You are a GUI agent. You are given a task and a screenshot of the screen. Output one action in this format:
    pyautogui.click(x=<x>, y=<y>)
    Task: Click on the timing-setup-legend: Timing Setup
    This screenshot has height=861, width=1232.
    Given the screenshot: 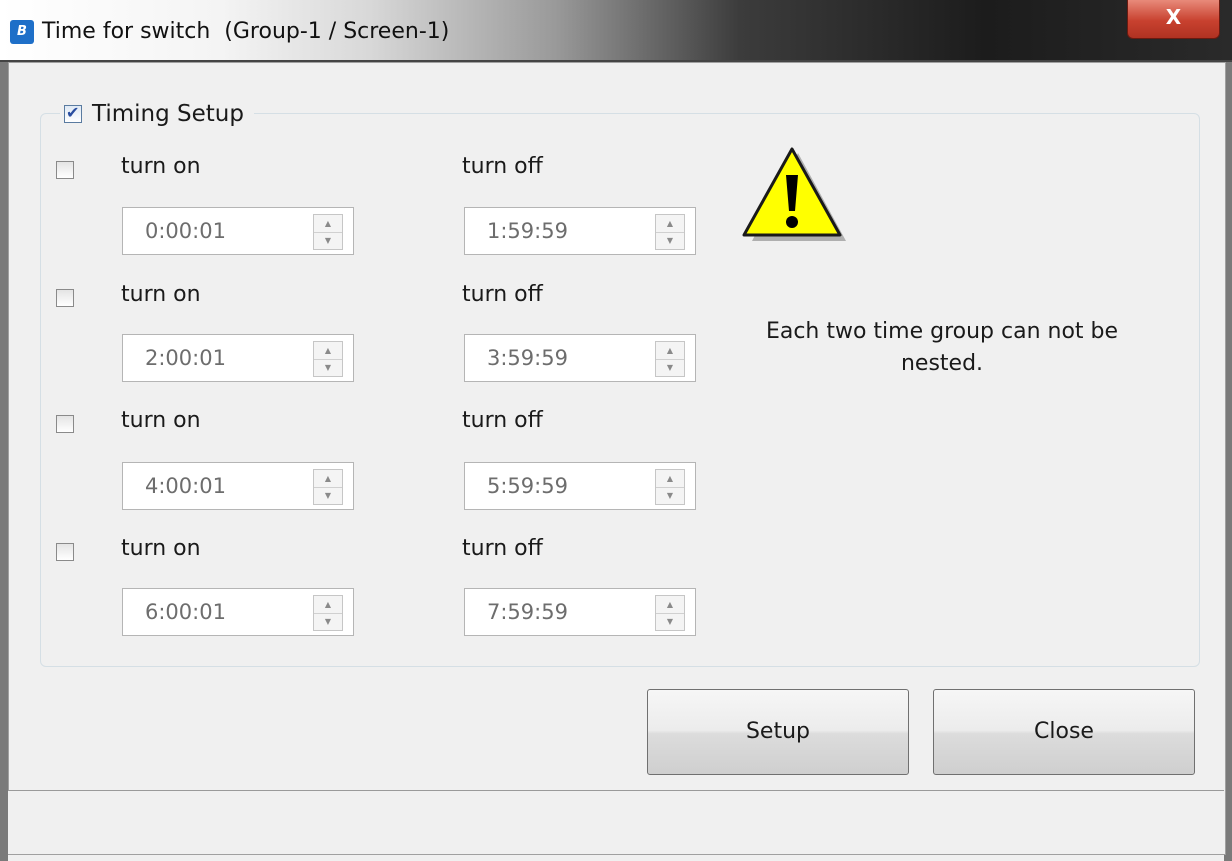 What is the action you would take?
    pyautogui.click(x=157, y=114)
    